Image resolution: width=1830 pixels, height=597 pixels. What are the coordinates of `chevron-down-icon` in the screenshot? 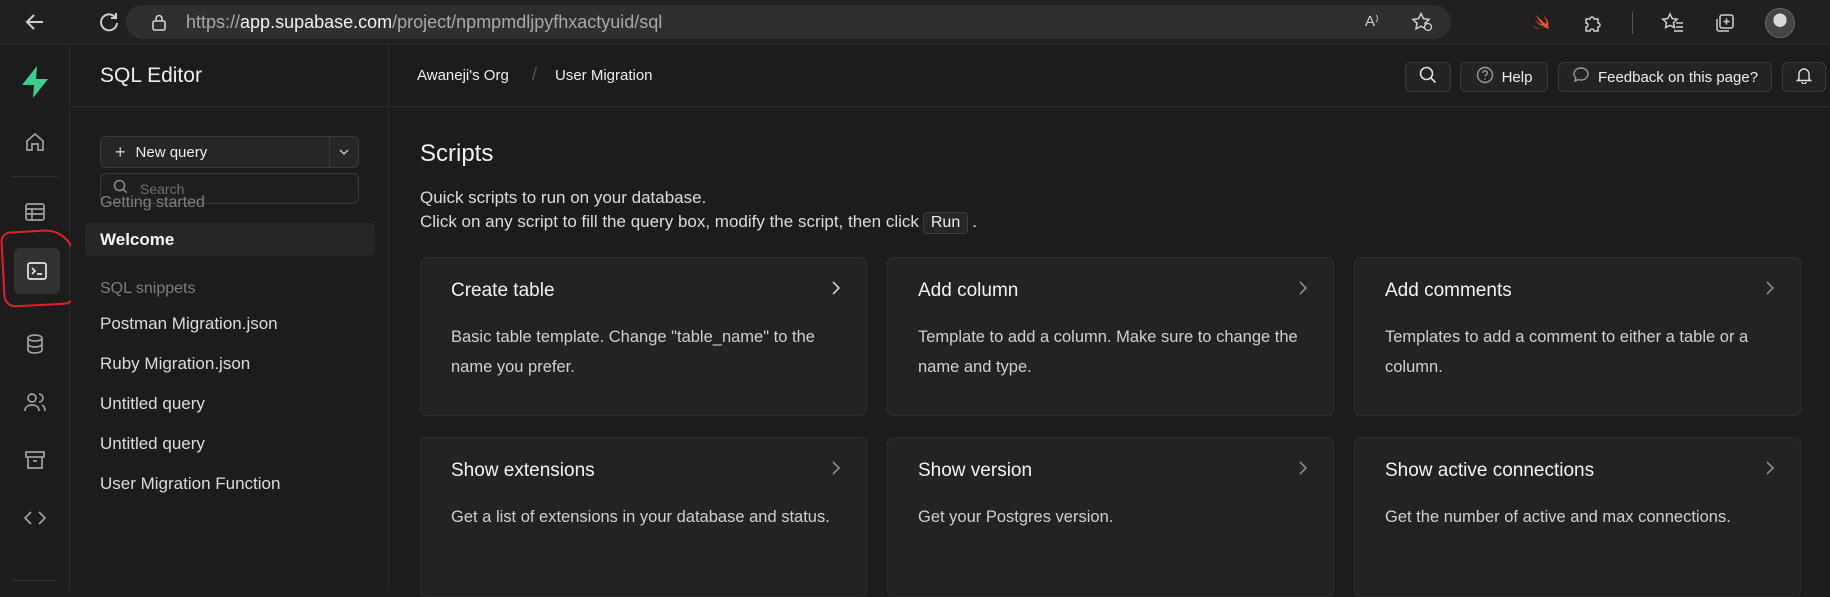 It's located at (344, 152).